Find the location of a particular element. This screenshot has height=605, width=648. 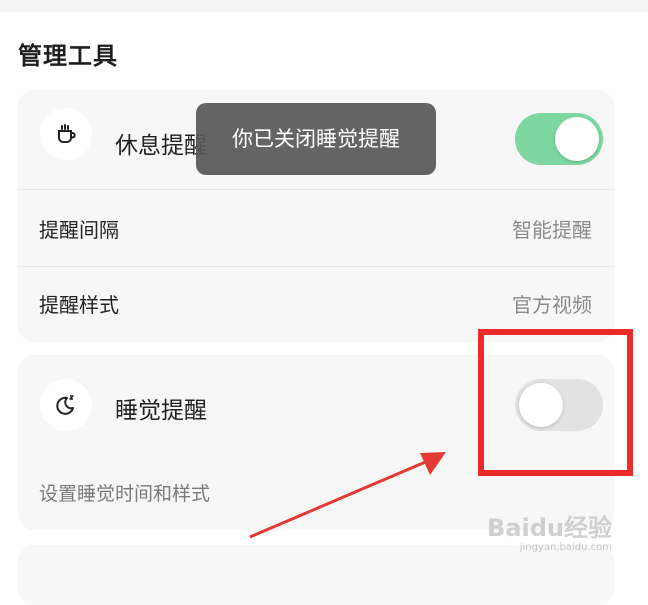

watermark-url: jingyan.baidu.com is located at coordinates (565, 547).